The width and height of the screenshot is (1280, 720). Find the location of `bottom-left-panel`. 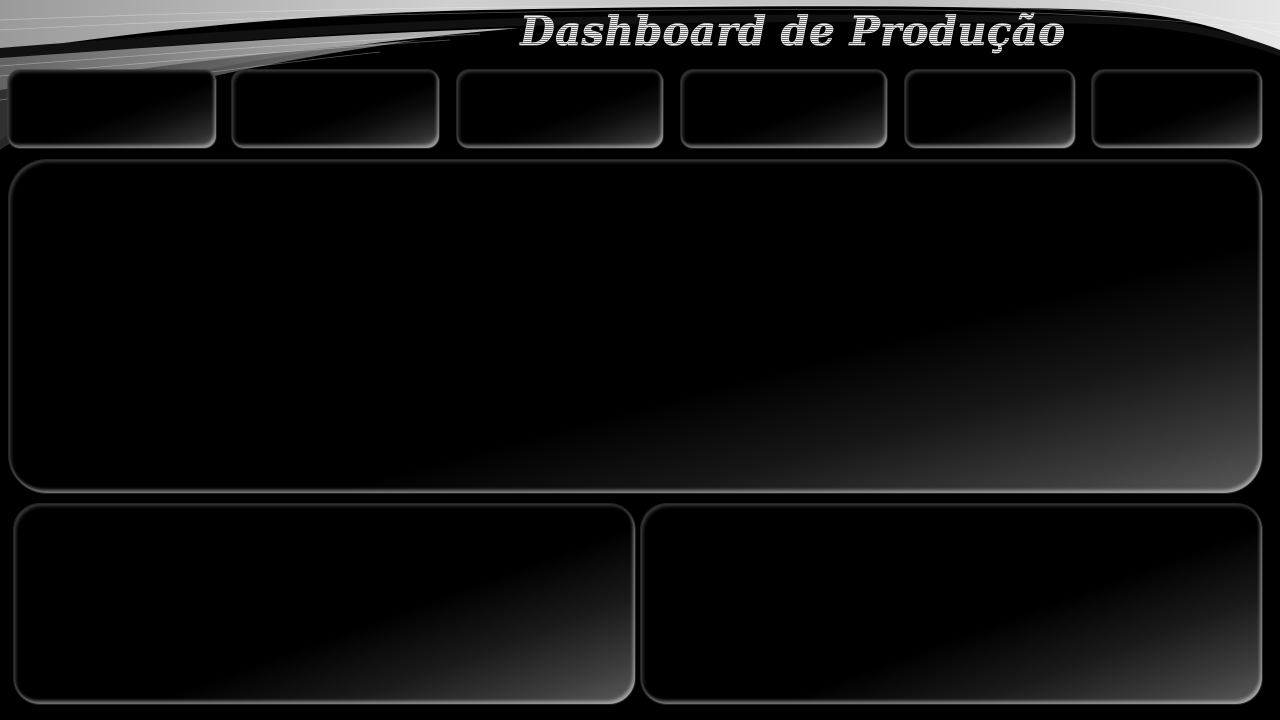

bottom-left-panel is located at coordinates (324, 604).